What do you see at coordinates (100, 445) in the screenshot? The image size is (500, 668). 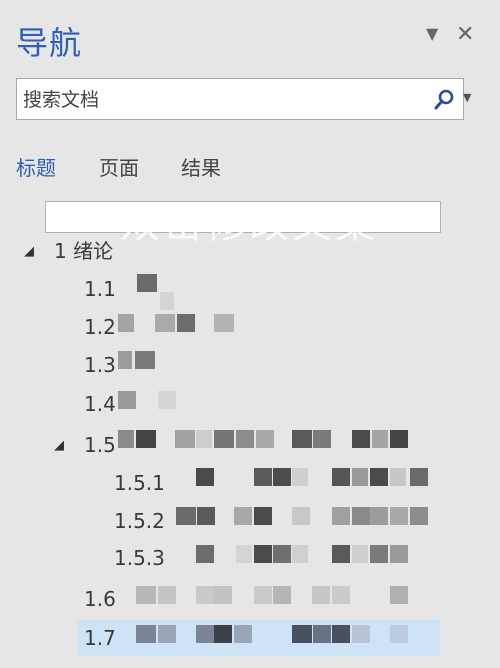 I see `heading-label: 1.5` at bounding box center [100, 445].